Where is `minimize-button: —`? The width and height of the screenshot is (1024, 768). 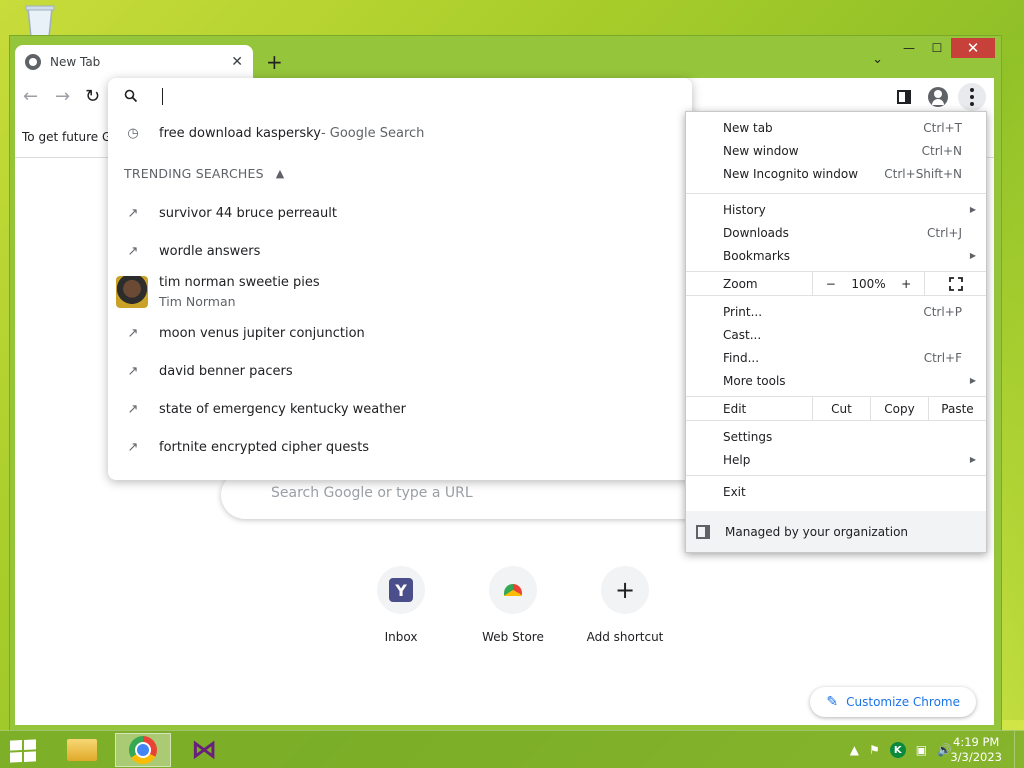
minimize-button: — is located at coordinates (909, 48).